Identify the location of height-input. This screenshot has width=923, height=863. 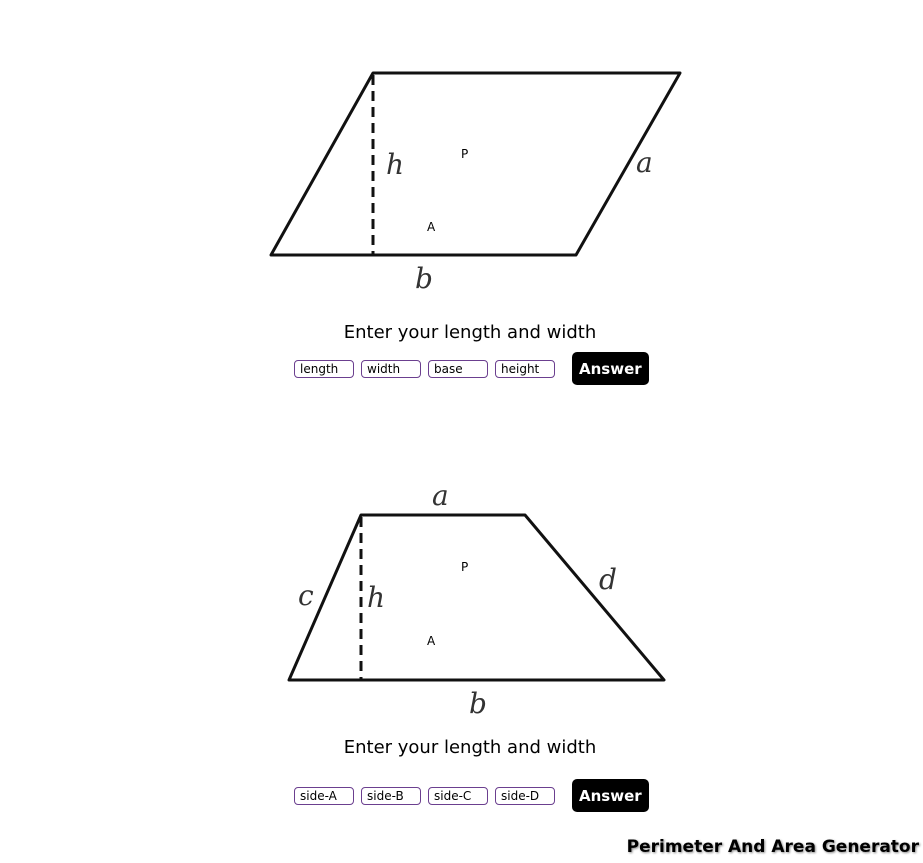
(525, 368).